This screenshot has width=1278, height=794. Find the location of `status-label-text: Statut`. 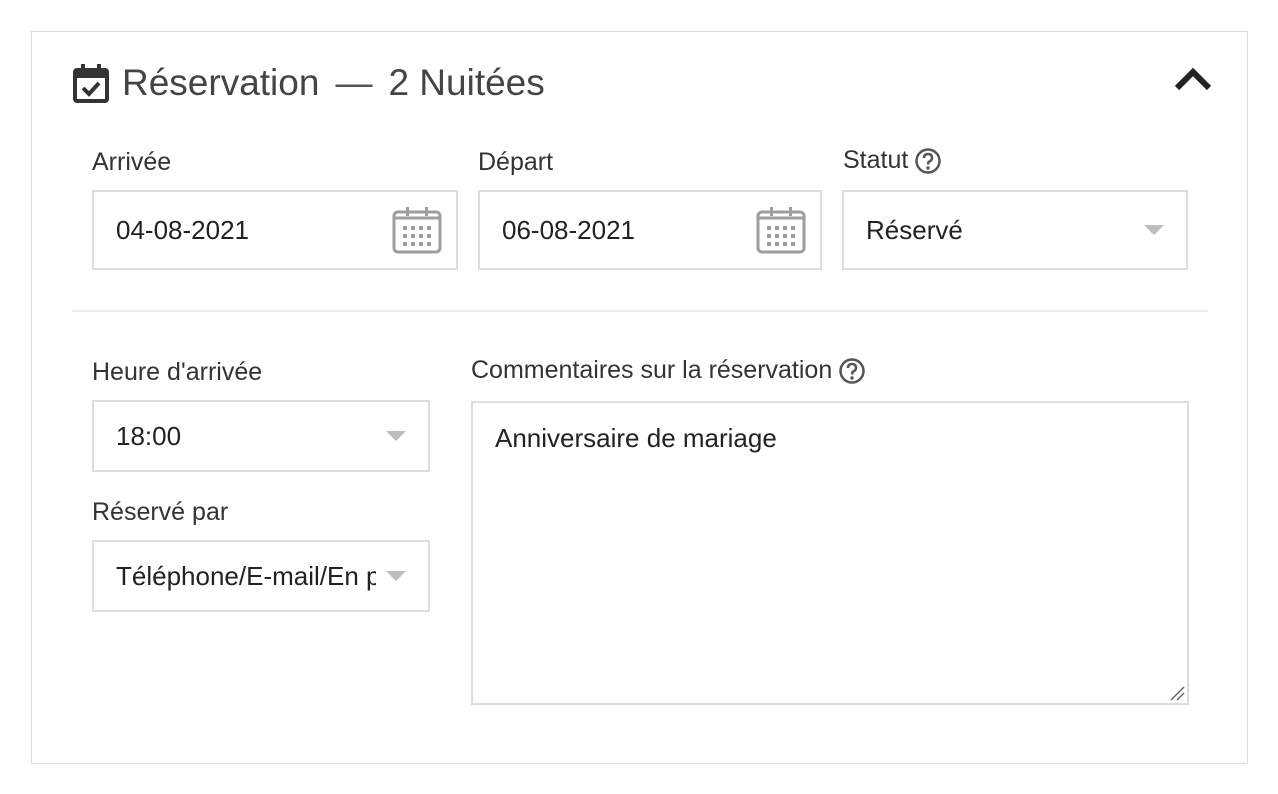

status-label-text: Statut is located at coordinates (876, 160).